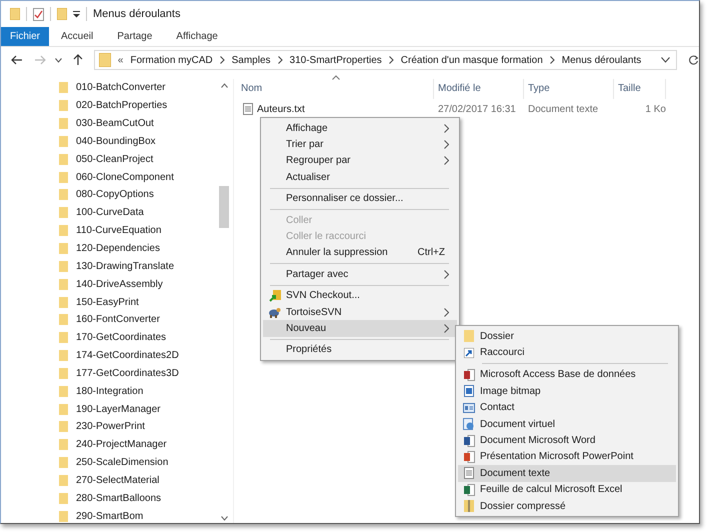 The height and width of the screenshot is (532, 710). What do you see at coordinates (77, 60) in the screenshot?
I see `up-arrow-icon` at bounding box center [77, 60].